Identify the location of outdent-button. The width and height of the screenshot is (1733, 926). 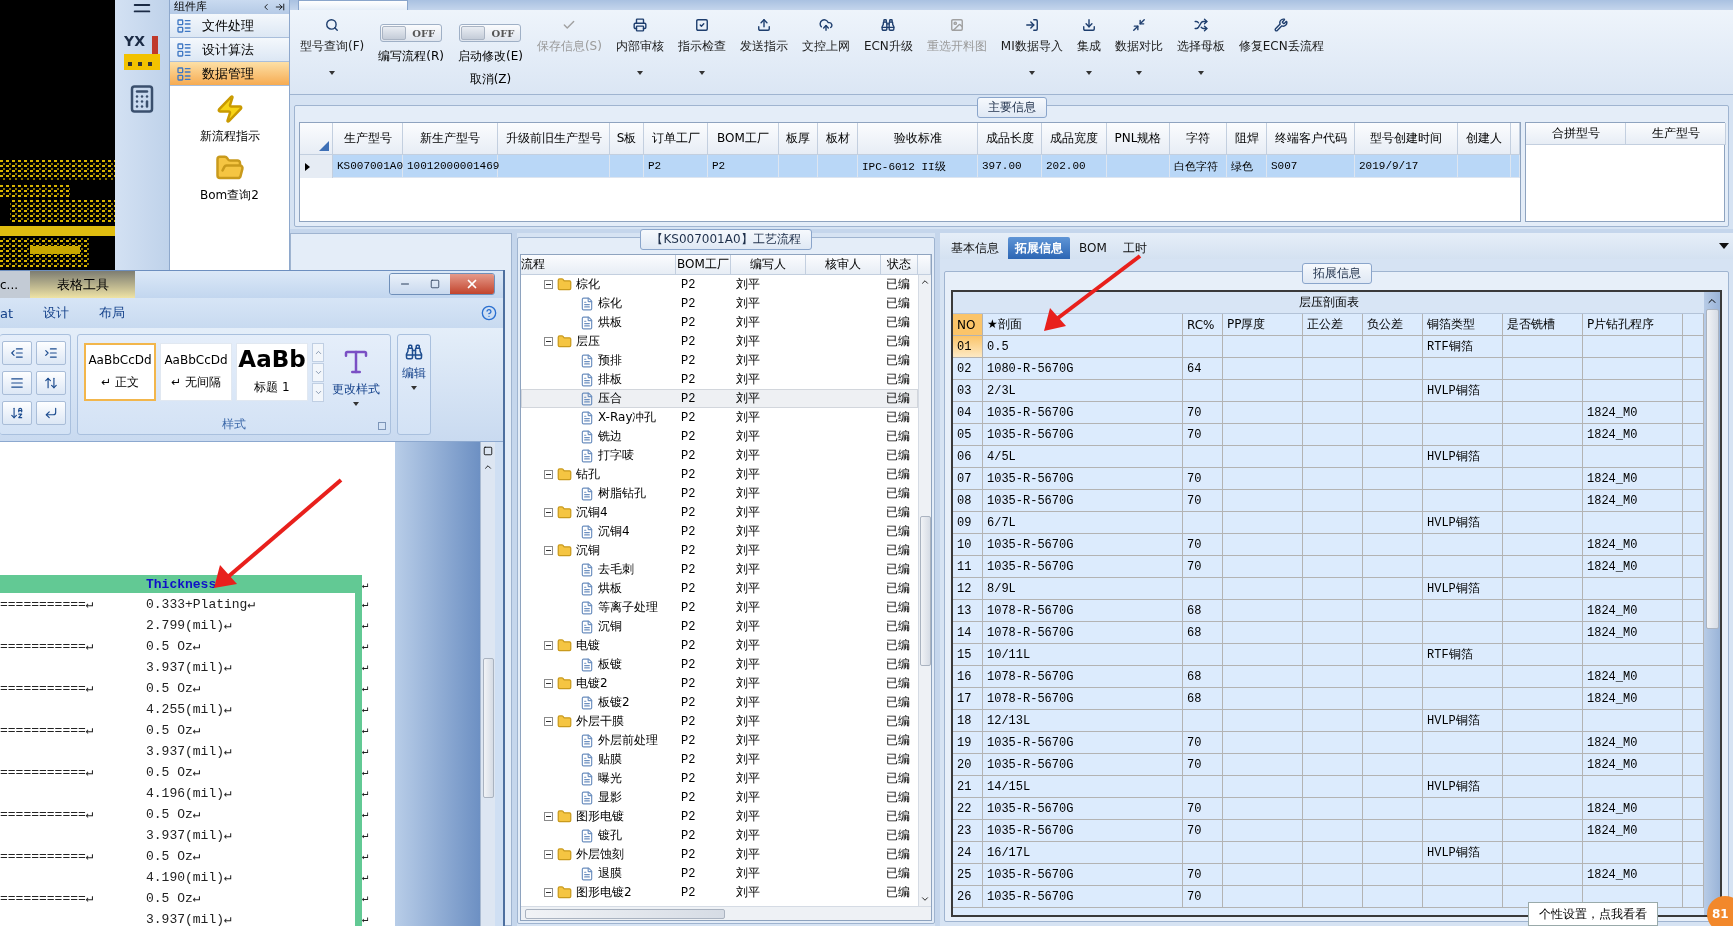
(17, 353).